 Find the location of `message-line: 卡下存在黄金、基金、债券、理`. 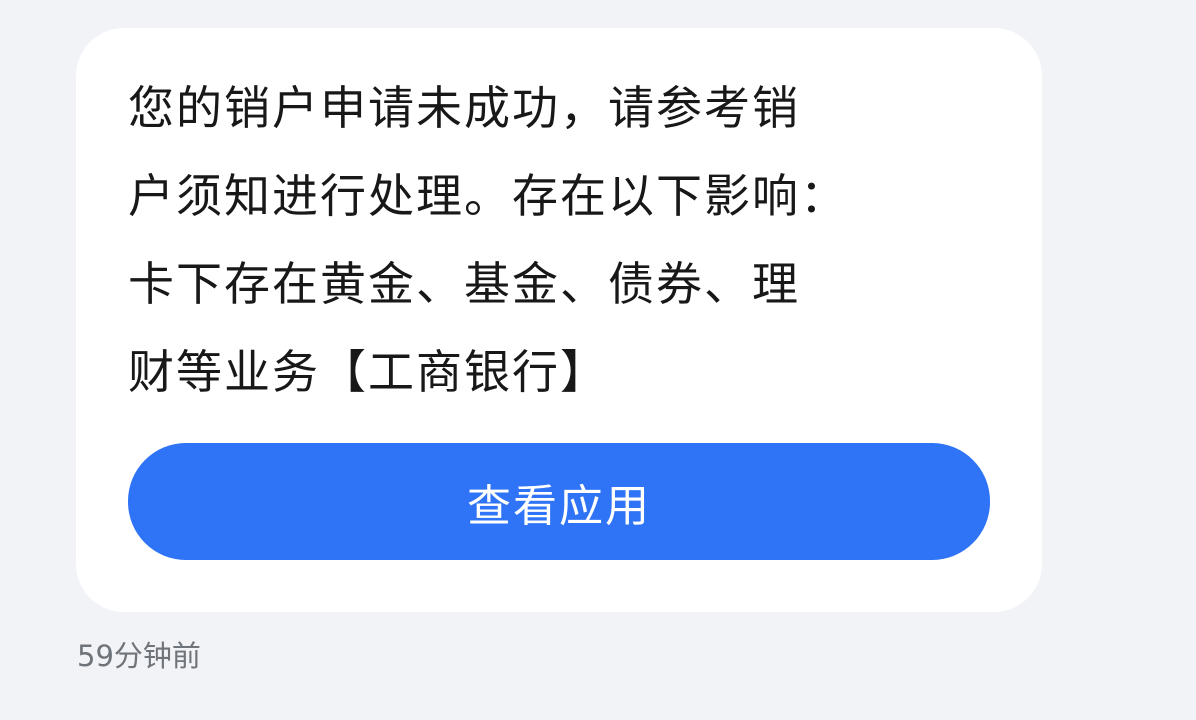

message-line: 卡下存在黄金、基金、债券、理 is located at coordinates (464, 284).